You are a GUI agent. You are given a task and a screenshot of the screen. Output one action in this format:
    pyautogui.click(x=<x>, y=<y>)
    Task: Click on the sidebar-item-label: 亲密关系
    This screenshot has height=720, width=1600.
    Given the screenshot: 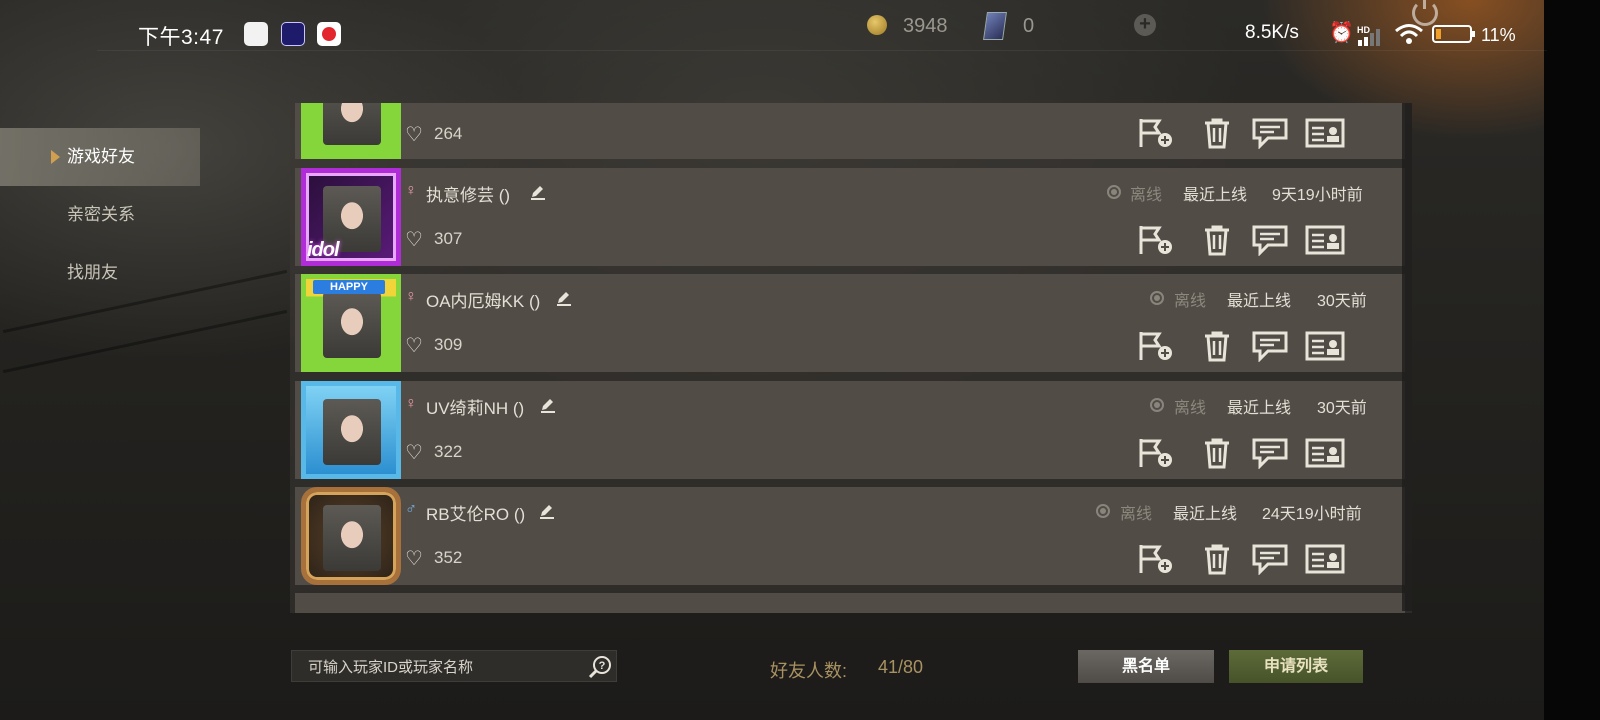 What is the action you would take?
    pyautogui.click(x=101, y=214)
    